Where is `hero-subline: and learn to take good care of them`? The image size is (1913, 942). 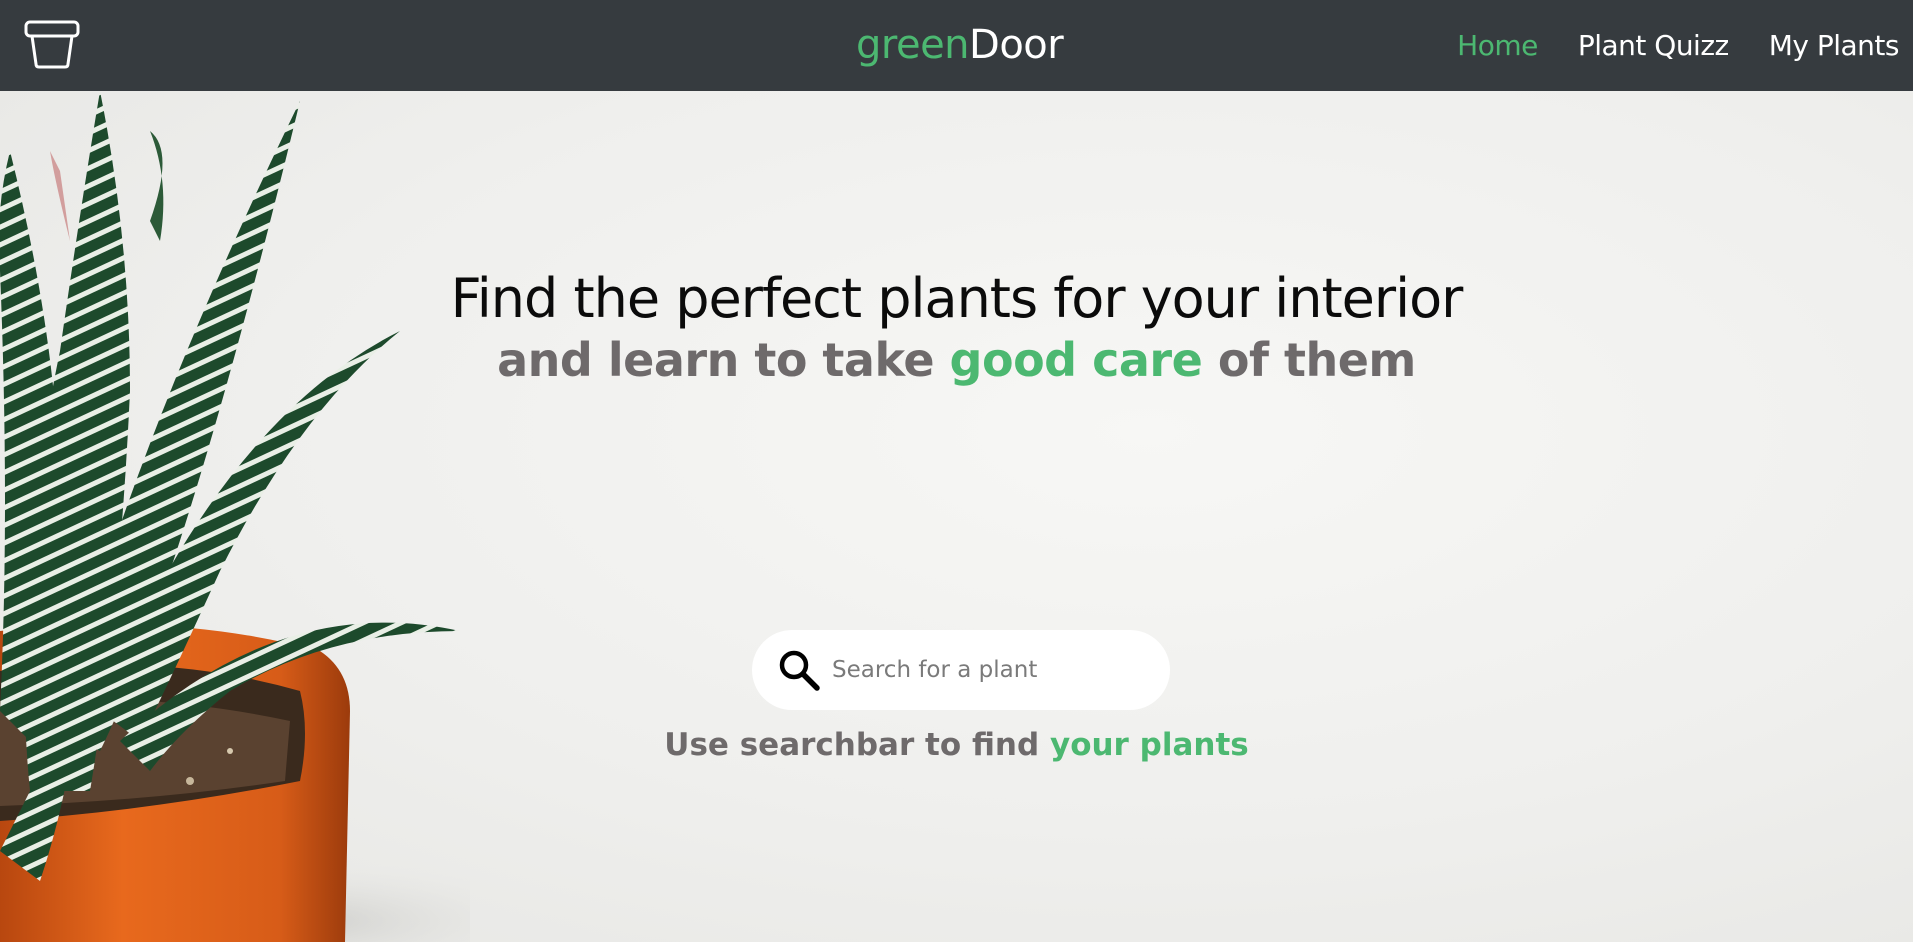
hero-subline: and learn to take good care of them is located at coordinates (956, 360).